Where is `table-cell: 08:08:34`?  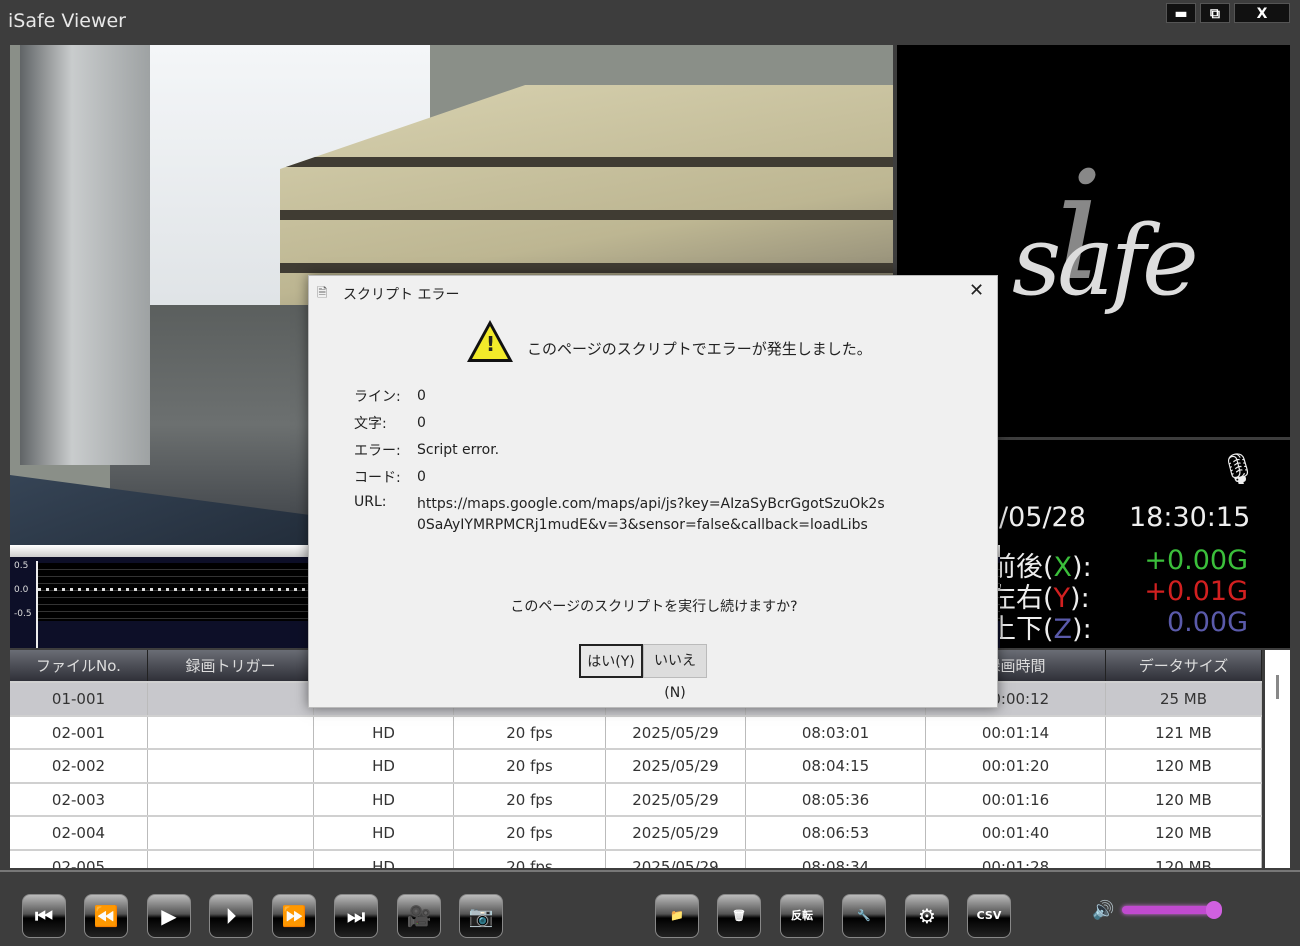
table-cell: 08:08:34 is located at coordinates (836, 859).